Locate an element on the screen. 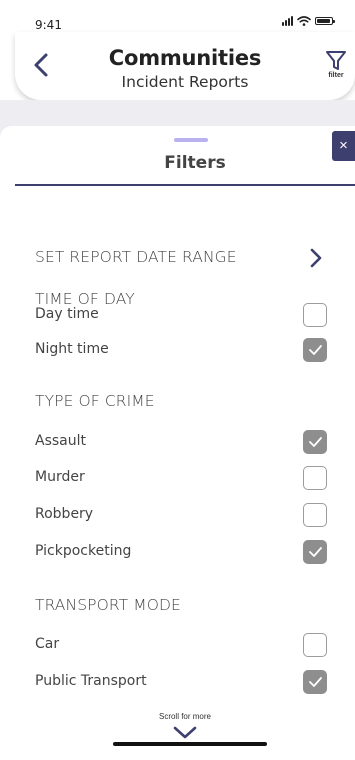 This screenshot has height=760, width=355. option-pickpocketing: Pickpocketing is located at coordinates (185, 552).